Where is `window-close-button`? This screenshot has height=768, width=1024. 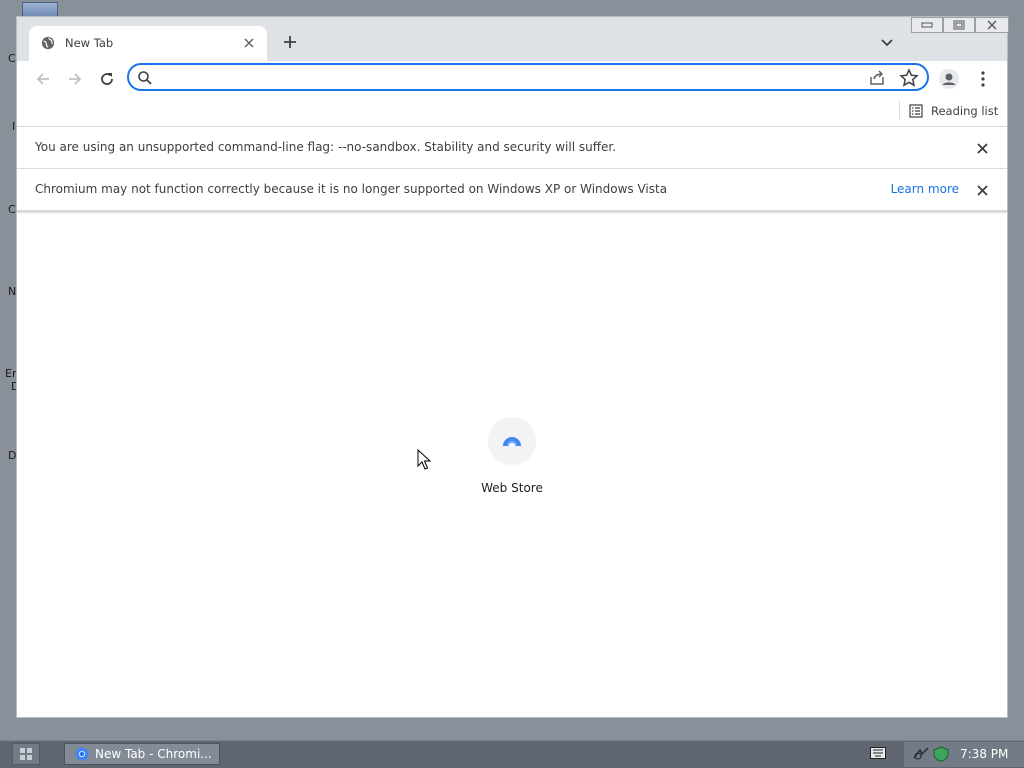 window-close-button is located at coordinates (992, 25).